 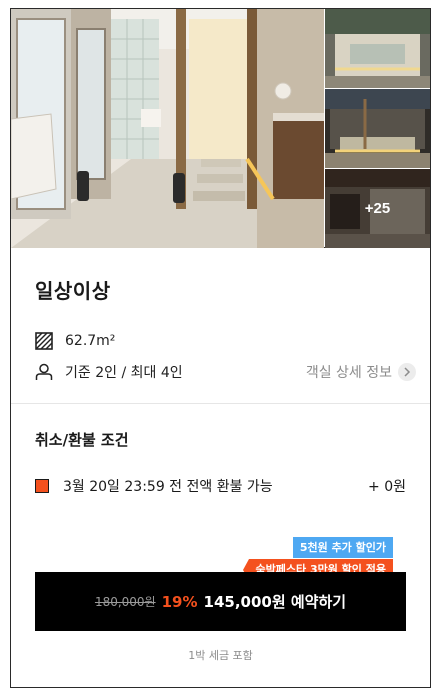 What do you see at coordinates (42, 486) in the screenshot?
I see `refund-square-icon` at bounding box center [42, 486].